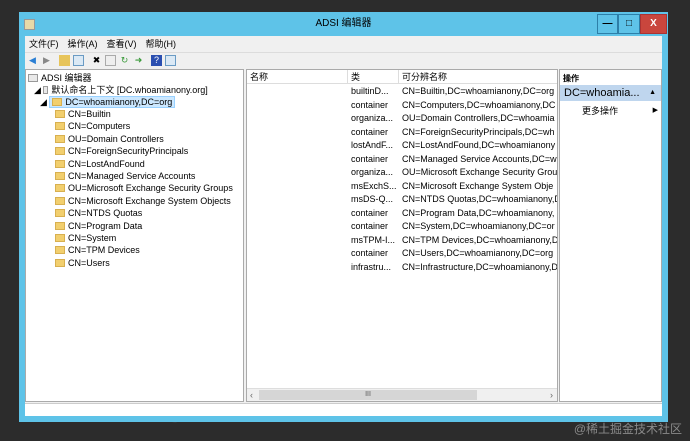 Image resolution: width=690 pixels, height=441 pixels. Describe the element at coordinates (655, 110) in the screenshot. I see `submenu-arrow-icon: ▶` at that location.